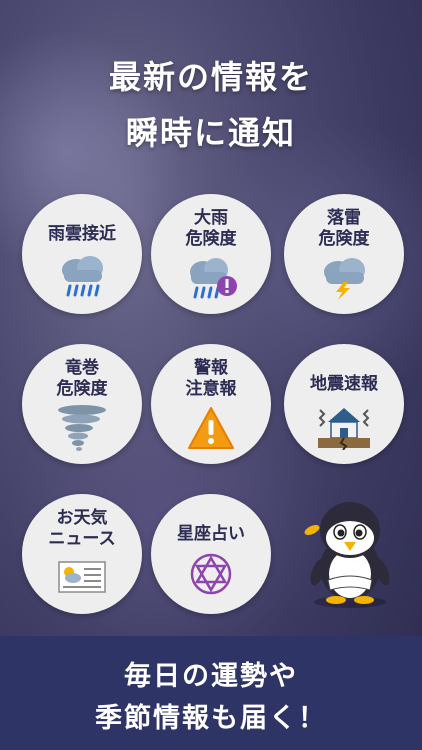 The image size is (422, 750). I want to click on headline-line1: 最新の情報を, so click(210, 77).